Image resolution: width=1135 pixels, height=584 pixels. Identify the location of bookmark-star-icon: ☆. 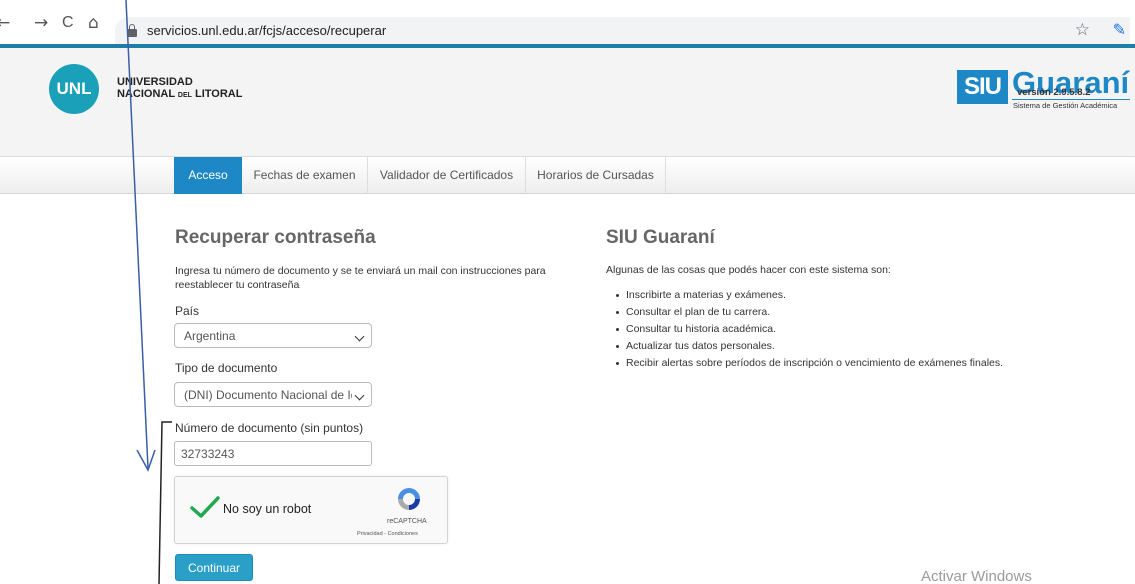
(1082, 30).